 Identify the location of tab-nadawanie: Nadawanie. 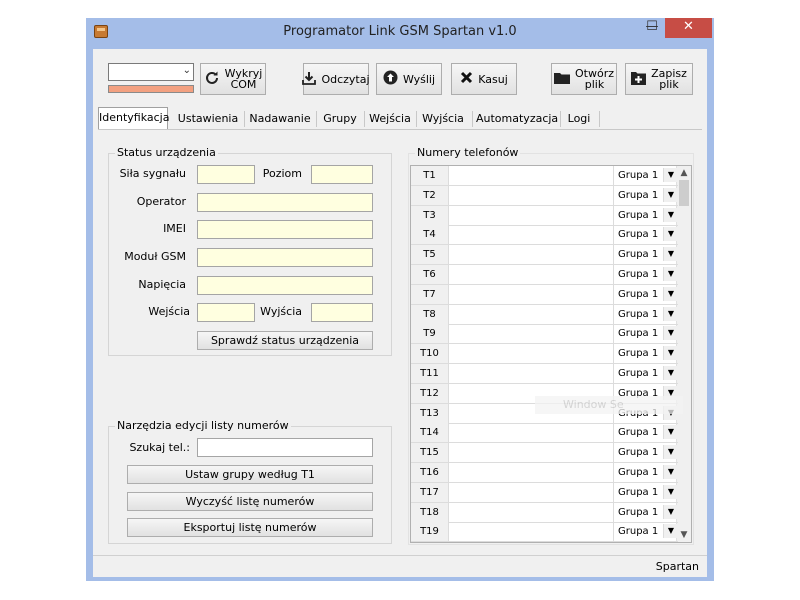
(280, 119).